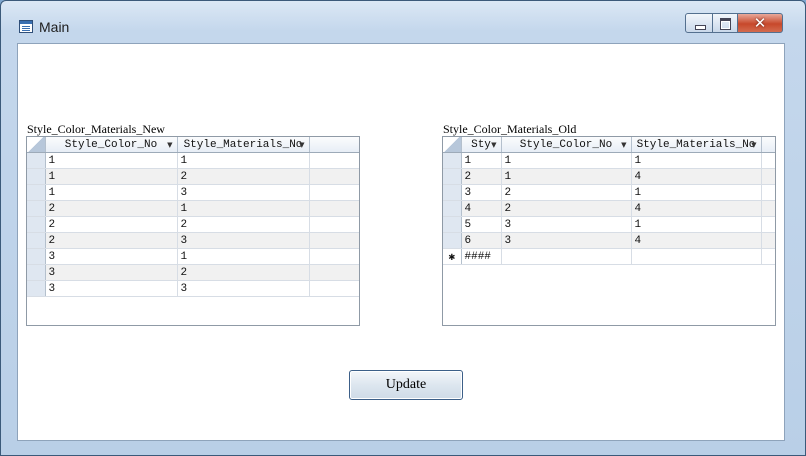 The height and width of the screenshot is (456, 806). What do you see at coordinates (725, 23) in the screenshot?
I see `maximize-button` at bounding box center [725, 23].